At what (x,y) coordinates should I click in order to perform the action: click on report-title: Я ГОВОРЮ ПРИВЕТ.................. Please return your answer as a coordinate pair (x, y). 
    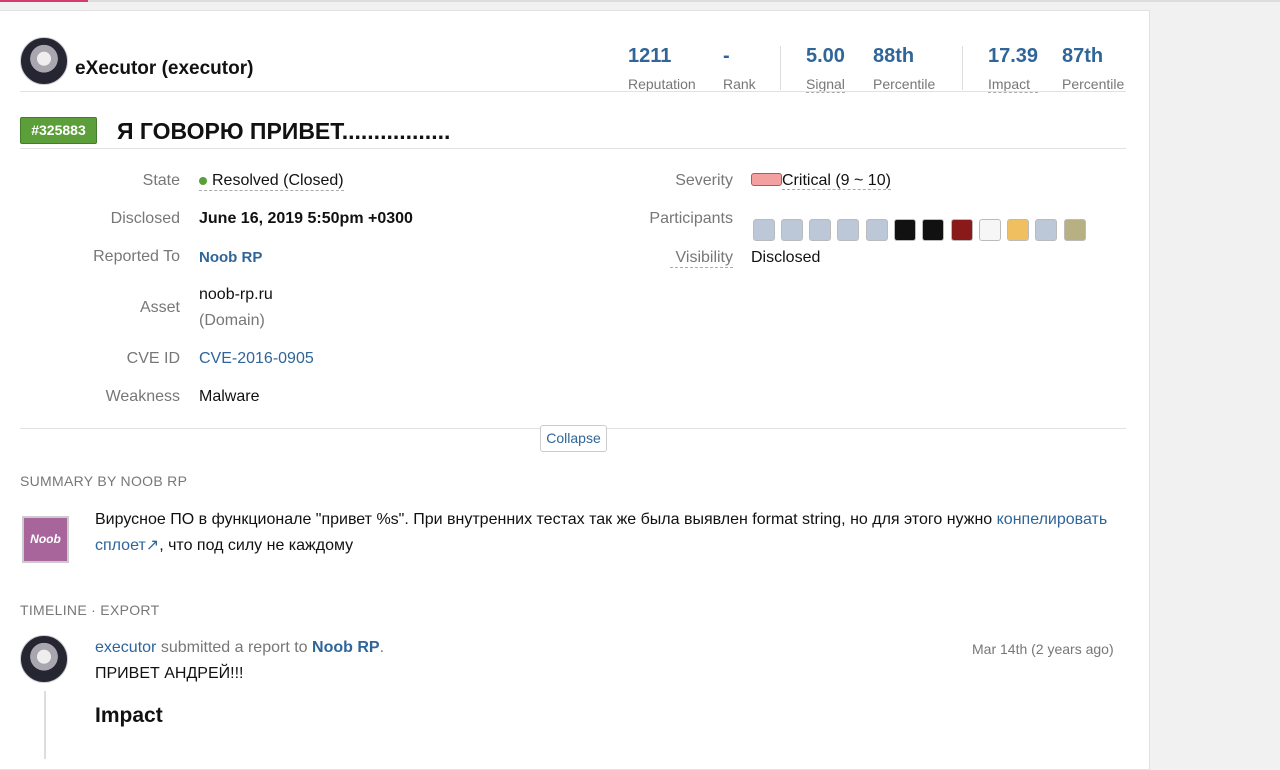
    Looking at the image, I should click on (284, 131).